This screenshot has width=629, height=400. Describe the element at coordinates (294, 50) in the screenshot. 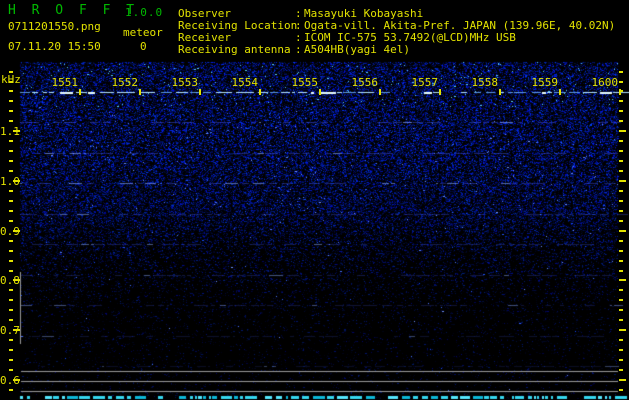

I see `info-row-receiving-antenna: Receiving antenna : A504HB(yagi 4el)` at that location.